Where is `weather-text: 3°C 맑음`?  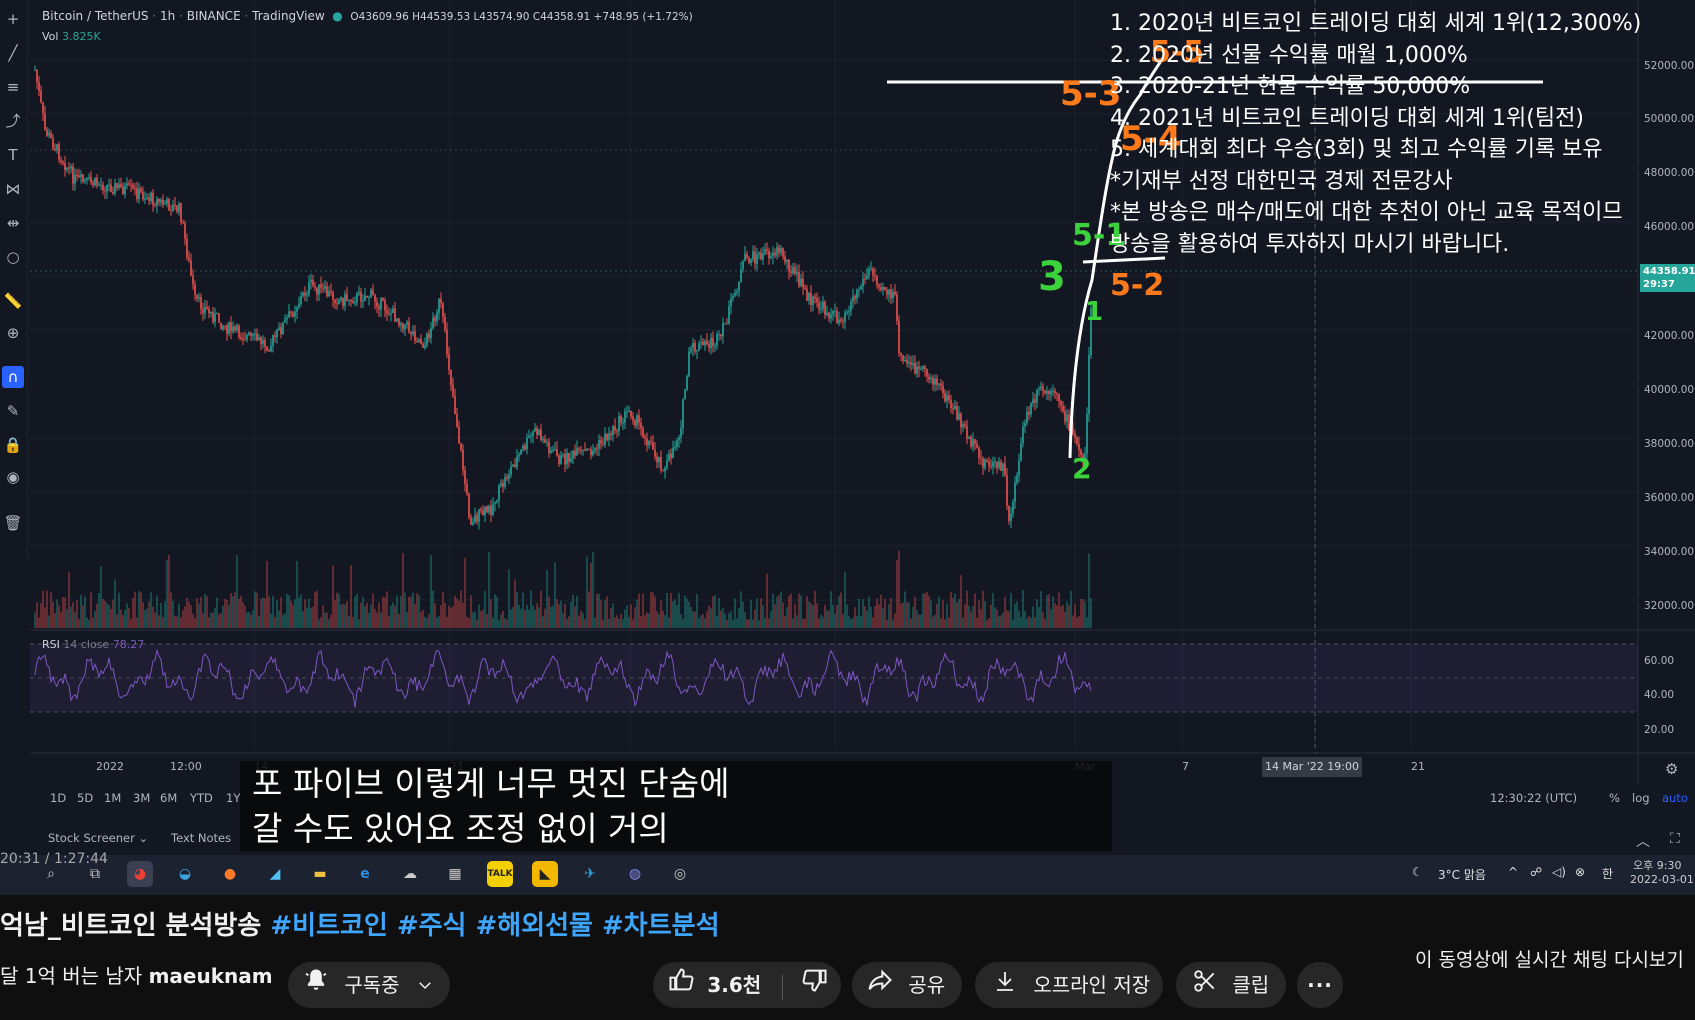 weather-text: 3°C 맑음 is located at coordinates (1462, 874).